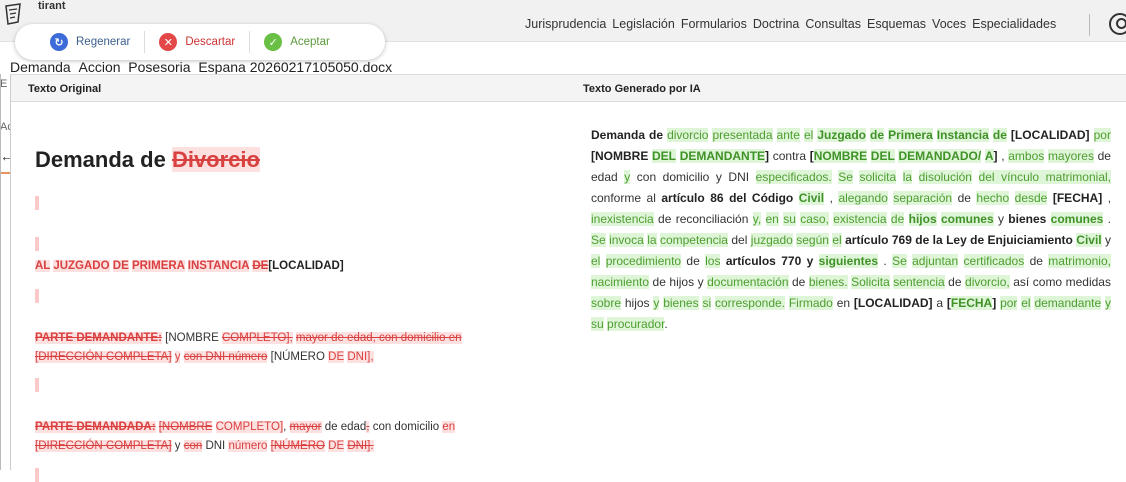 Image resolution: width=1126 pixels, height=482 pixels. Describe the element at coordinates (98, 338) in the screenshot. I see `parte-demandante-label: PARTE DEMANDANTE:` at that location.